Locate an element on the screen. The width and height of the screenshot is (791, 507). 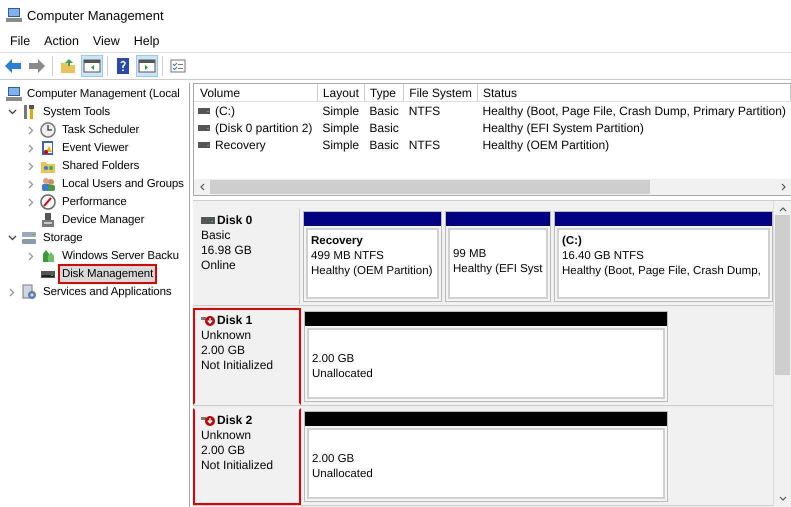
table-cell: (C:) is located at coordinates (225, 111).